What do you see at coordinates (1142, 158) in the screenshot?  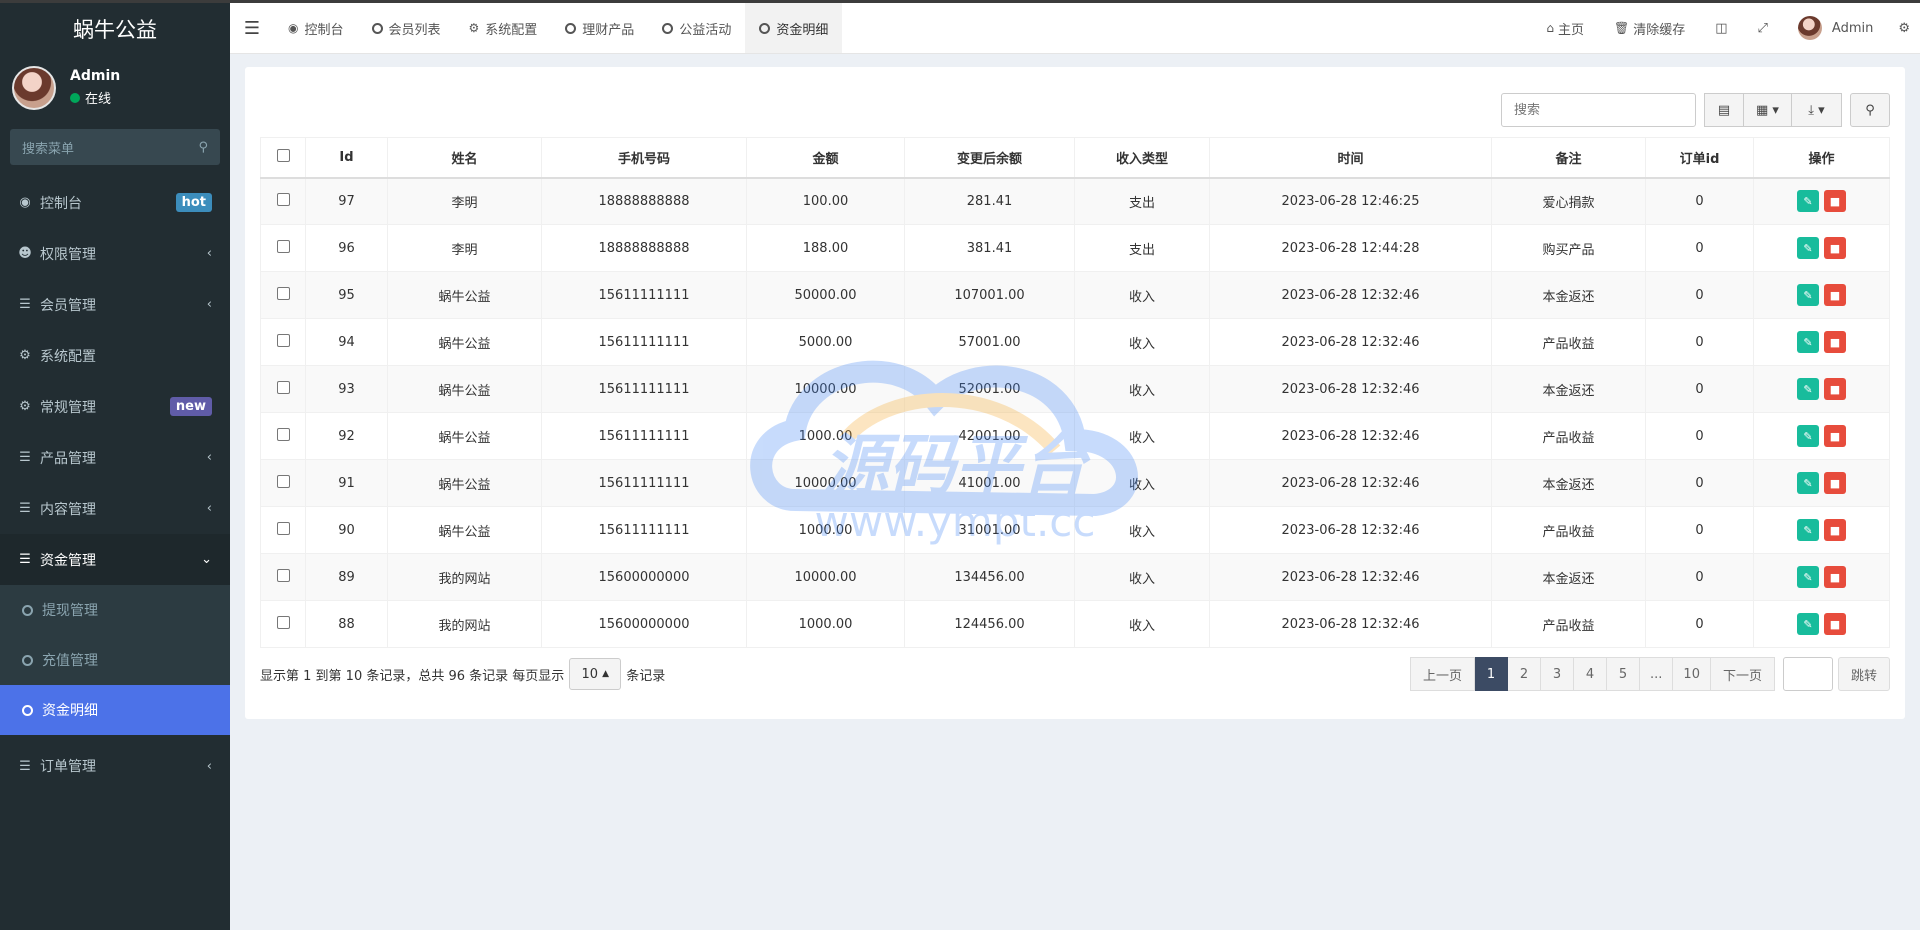 I see `column-header: 收入类型` at bounding box center [1142, 158].